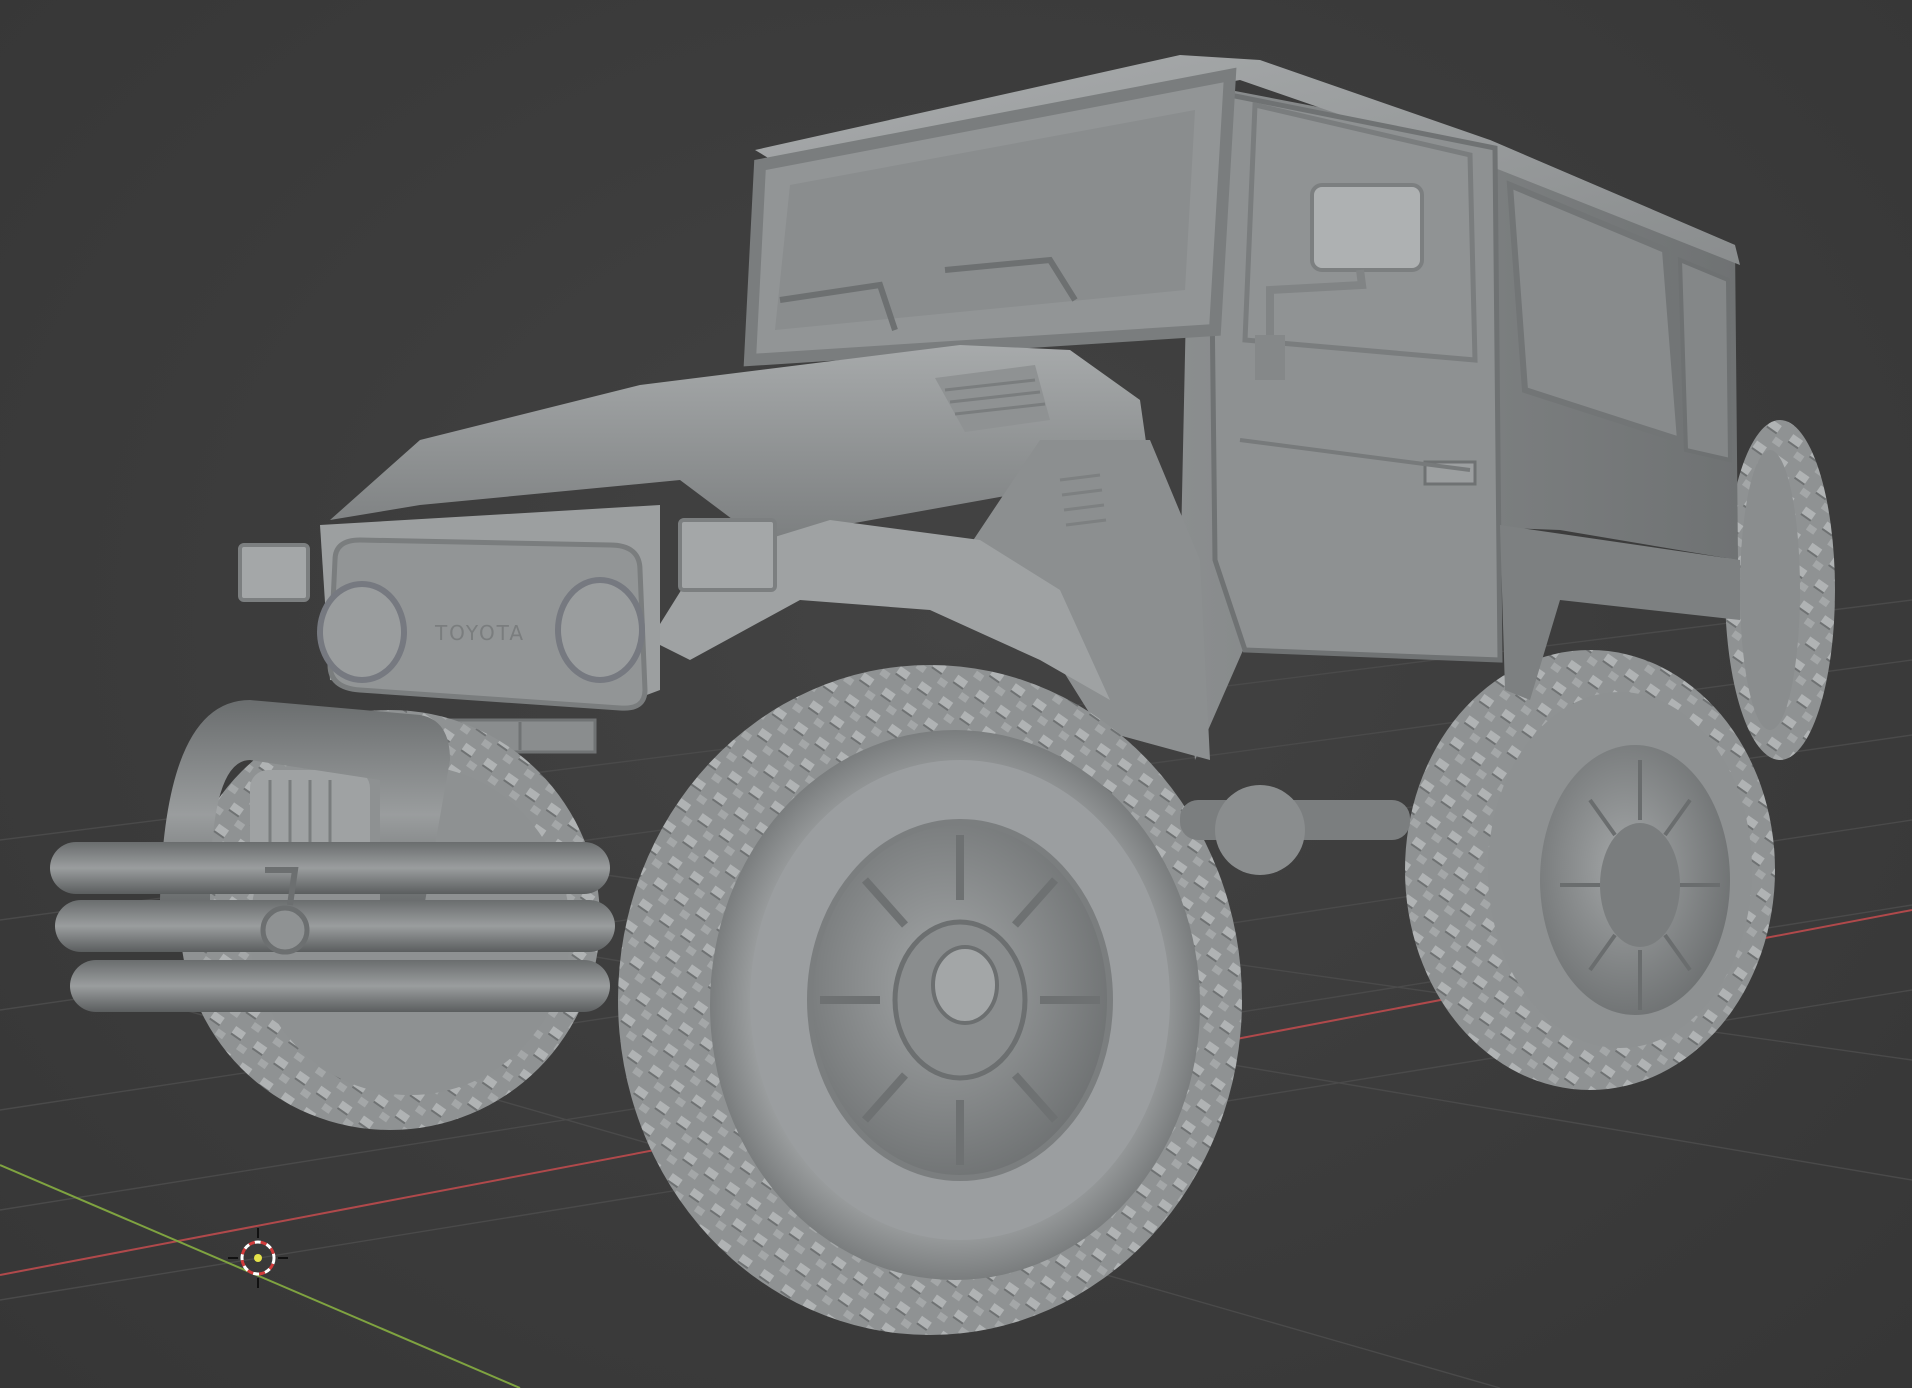 Image resolution: width=1912 pixels, height=1388 pixels. I want to click on spare-tire, so click(1780, 590).